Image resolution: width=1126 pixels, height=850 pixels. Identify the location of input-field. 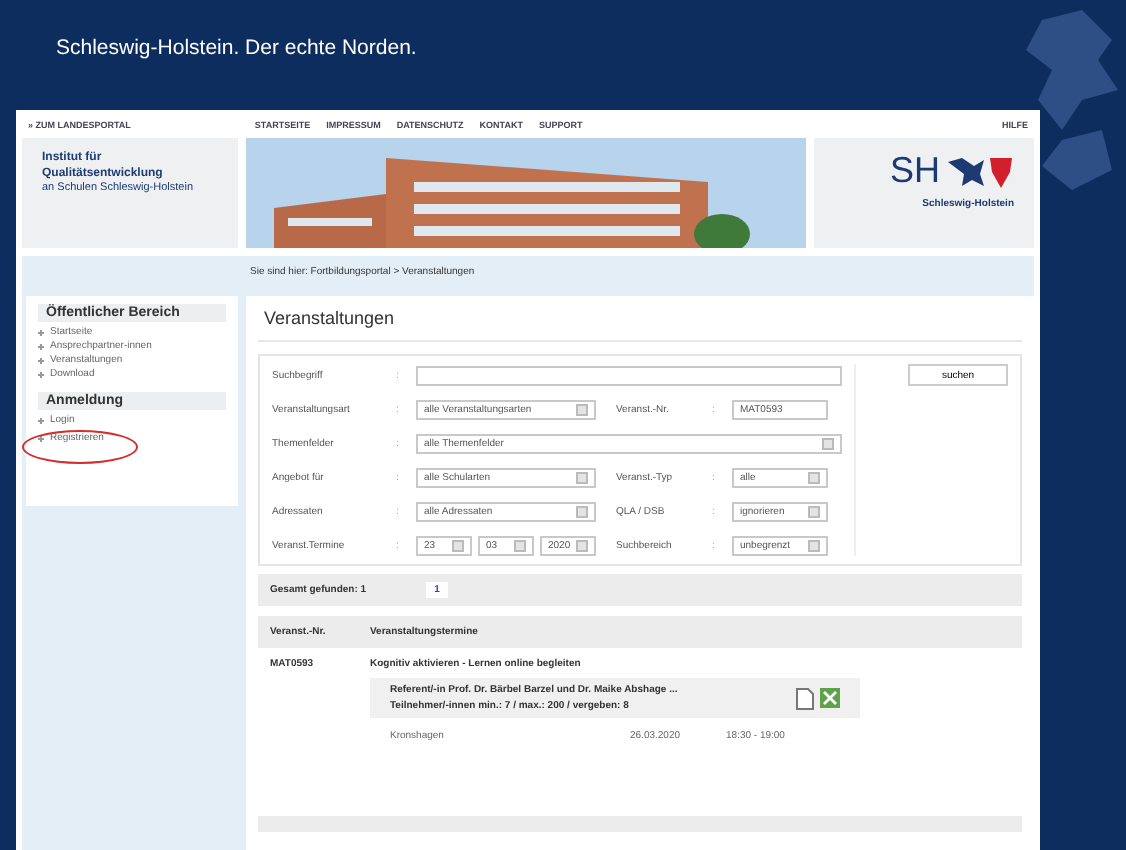
(629, 375).